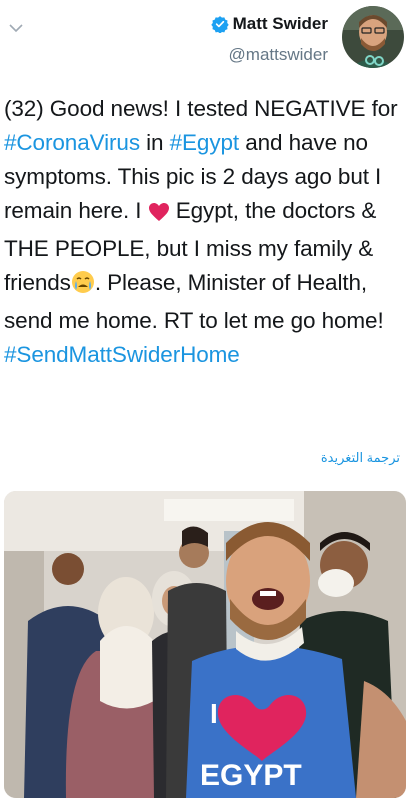  What do you see at coordinates (205, 142) in the screenshot?
I see `hashtag-link: #Egypt` at bounding box center [205, 142].